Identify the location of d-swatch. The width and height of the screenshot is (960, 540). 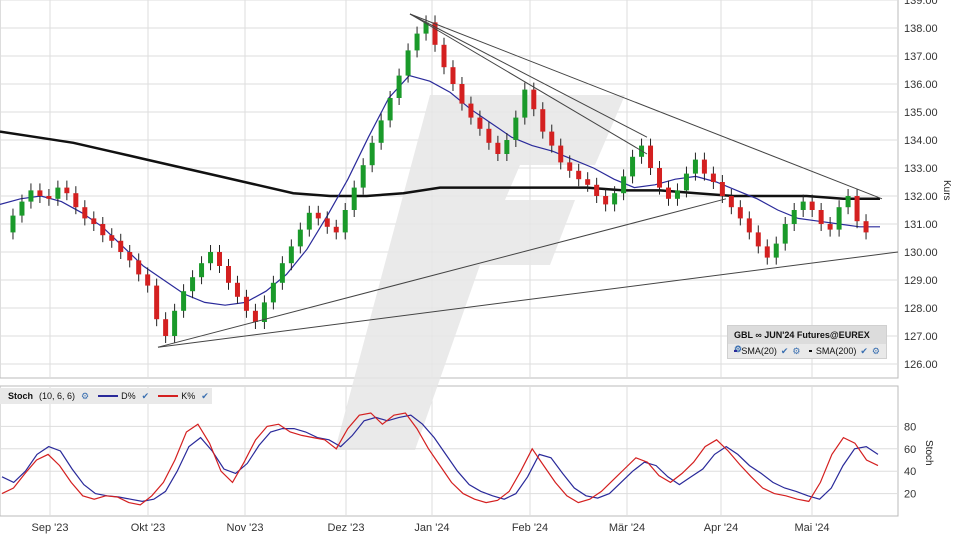
(108, 396).